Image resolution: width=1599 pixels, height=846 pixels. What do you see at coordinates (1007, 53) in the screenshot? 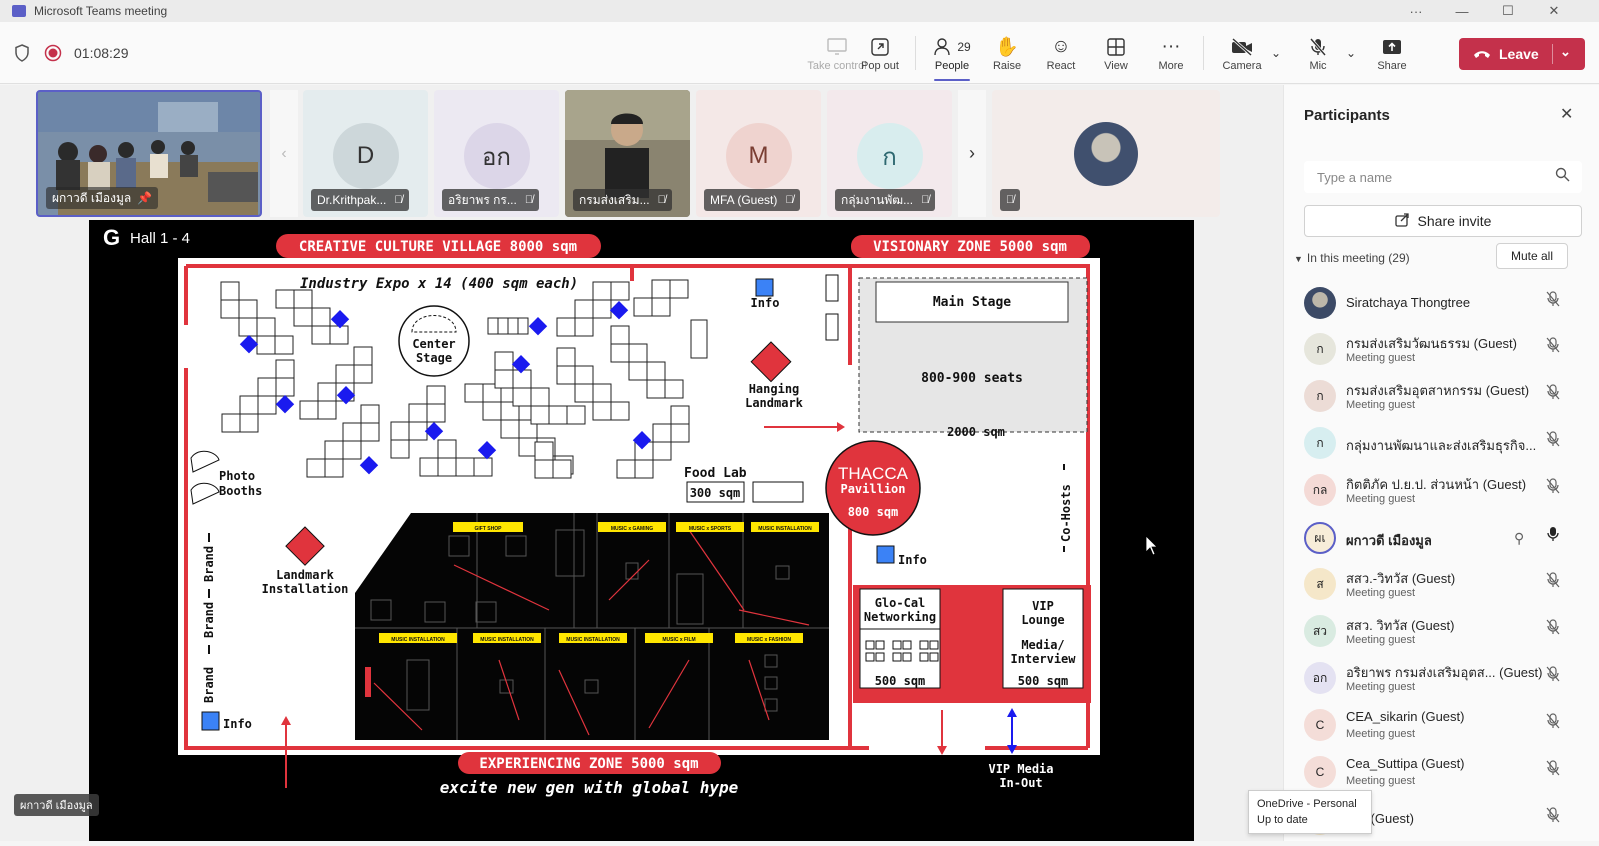
I see `raise-hand-button: ✋ Raise` at bounding box center [1007, 53].